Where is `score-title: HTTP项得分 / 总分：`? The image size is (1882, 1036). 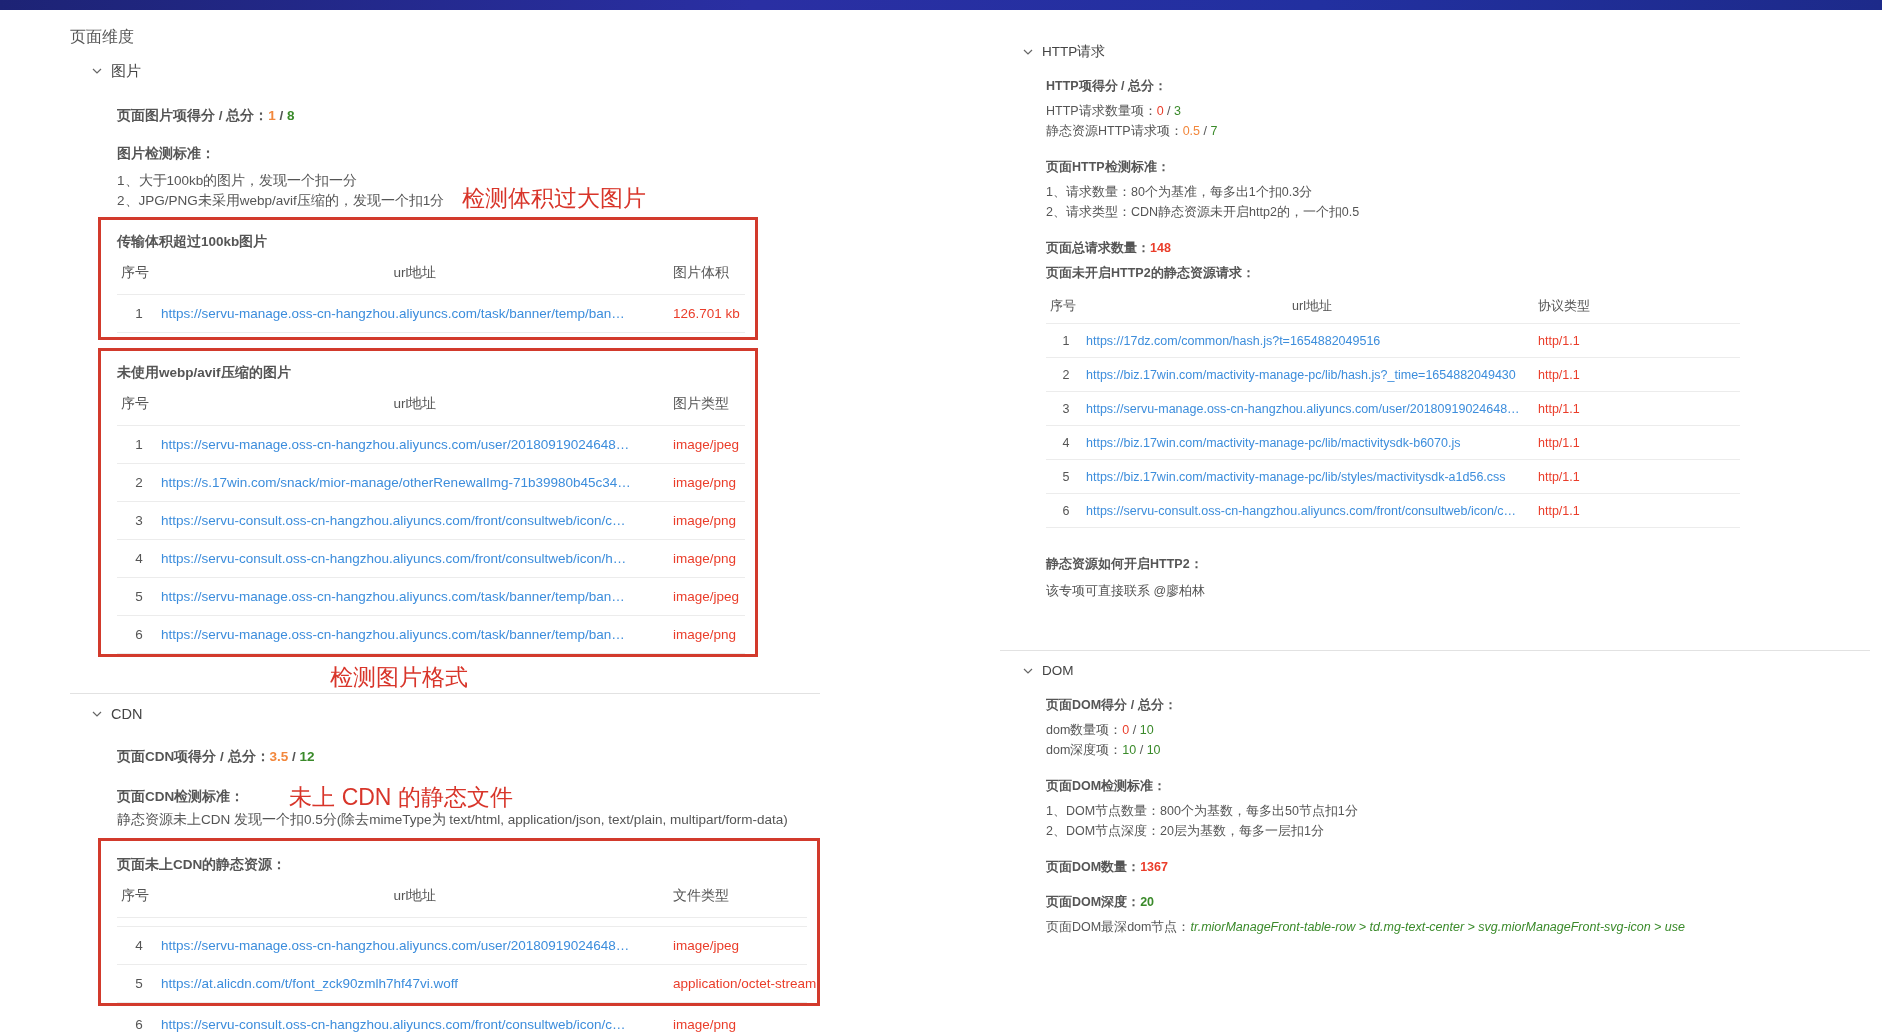 score-title: HTTP项得分 / 总分： is located at coordinates (1107, 86).